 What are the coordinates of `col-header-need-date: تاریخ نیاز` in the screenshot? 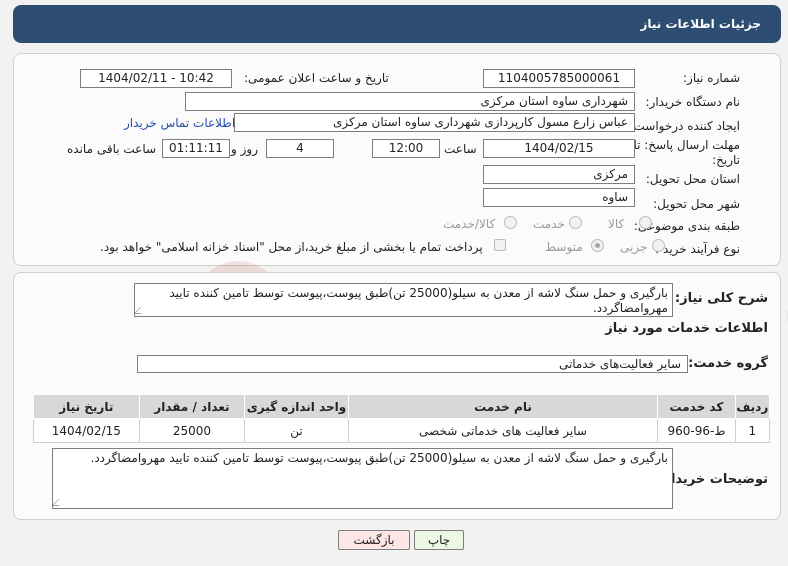 It's located at (86, 406).